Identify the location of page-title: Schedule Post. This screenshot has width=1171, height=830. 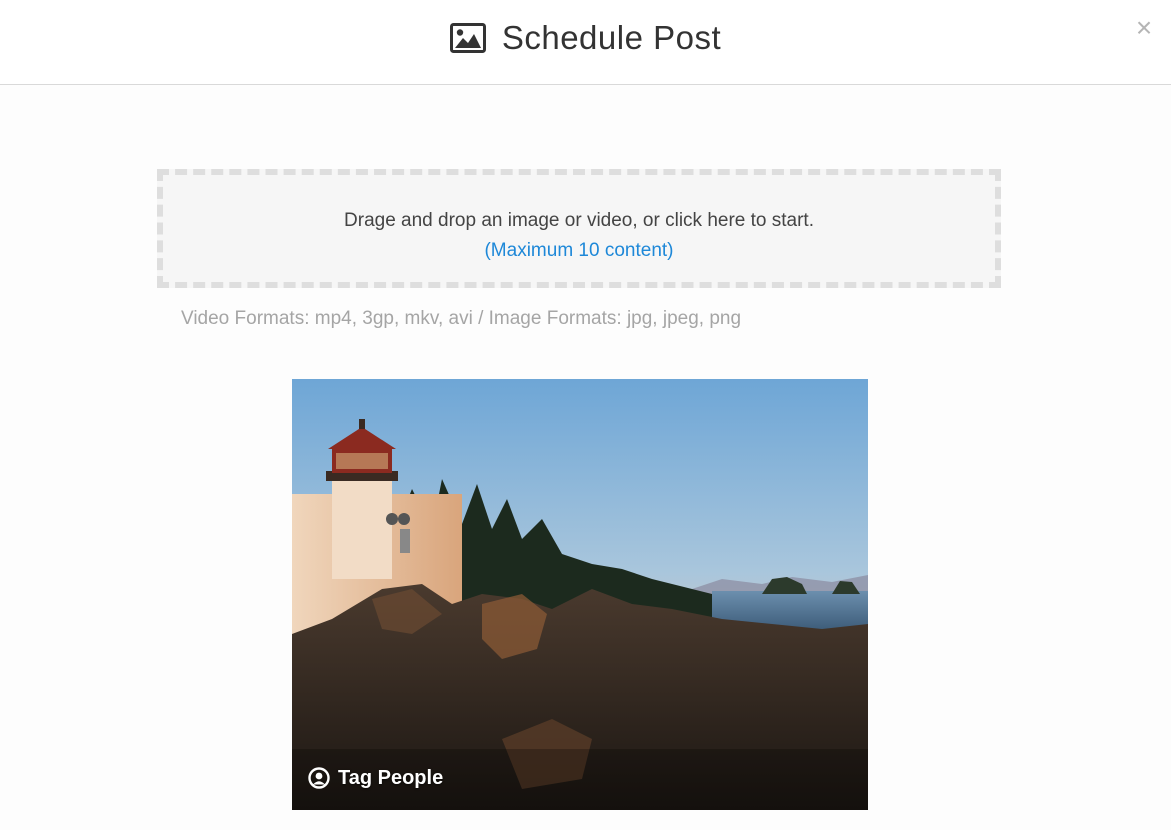
(611, 37).